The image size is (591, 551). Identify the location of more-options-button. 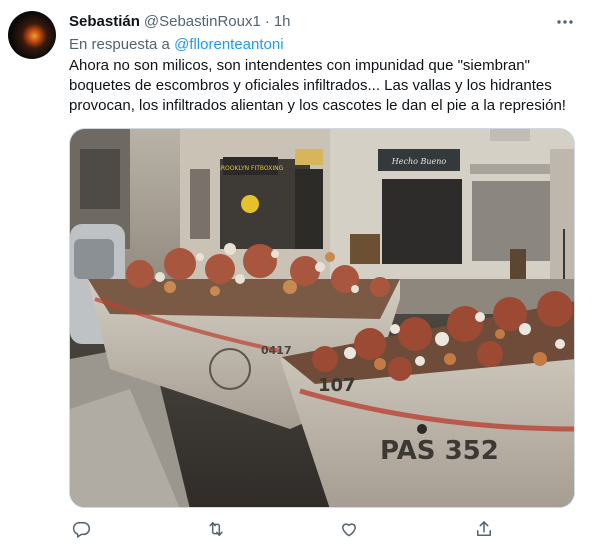
(565, 22).